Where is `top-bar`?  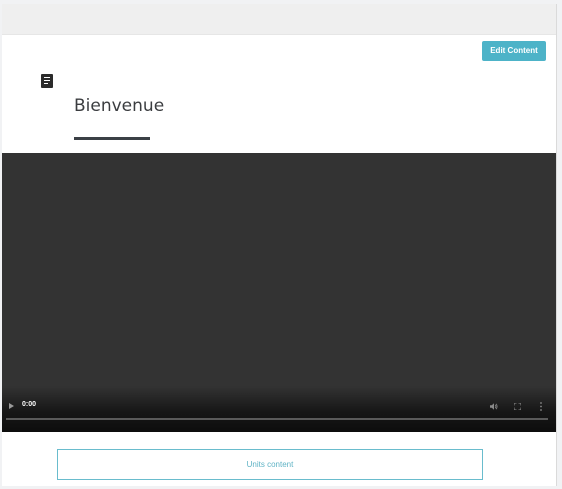
top-bar is located at coordinates (279, 19).